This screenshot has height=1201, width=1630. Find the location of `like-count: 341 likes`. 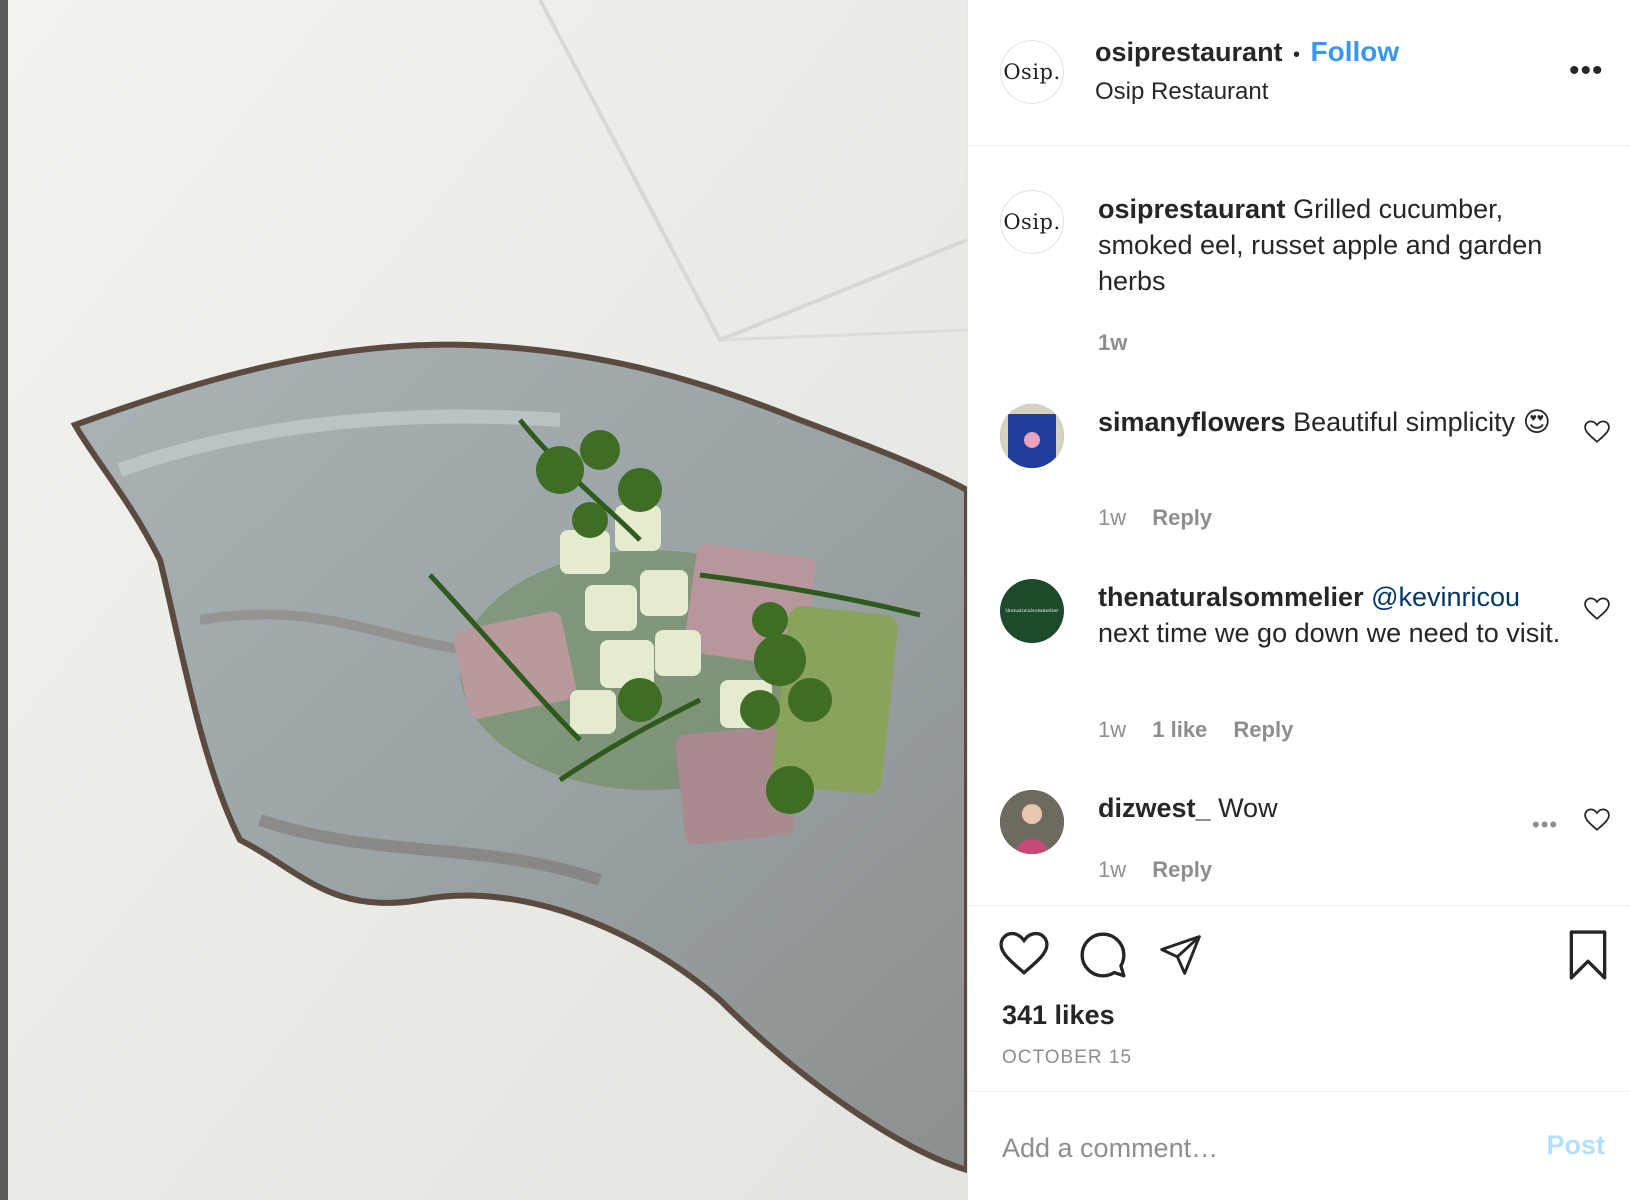

like-count: 341 likes is located at coordinates (1058, 1015).